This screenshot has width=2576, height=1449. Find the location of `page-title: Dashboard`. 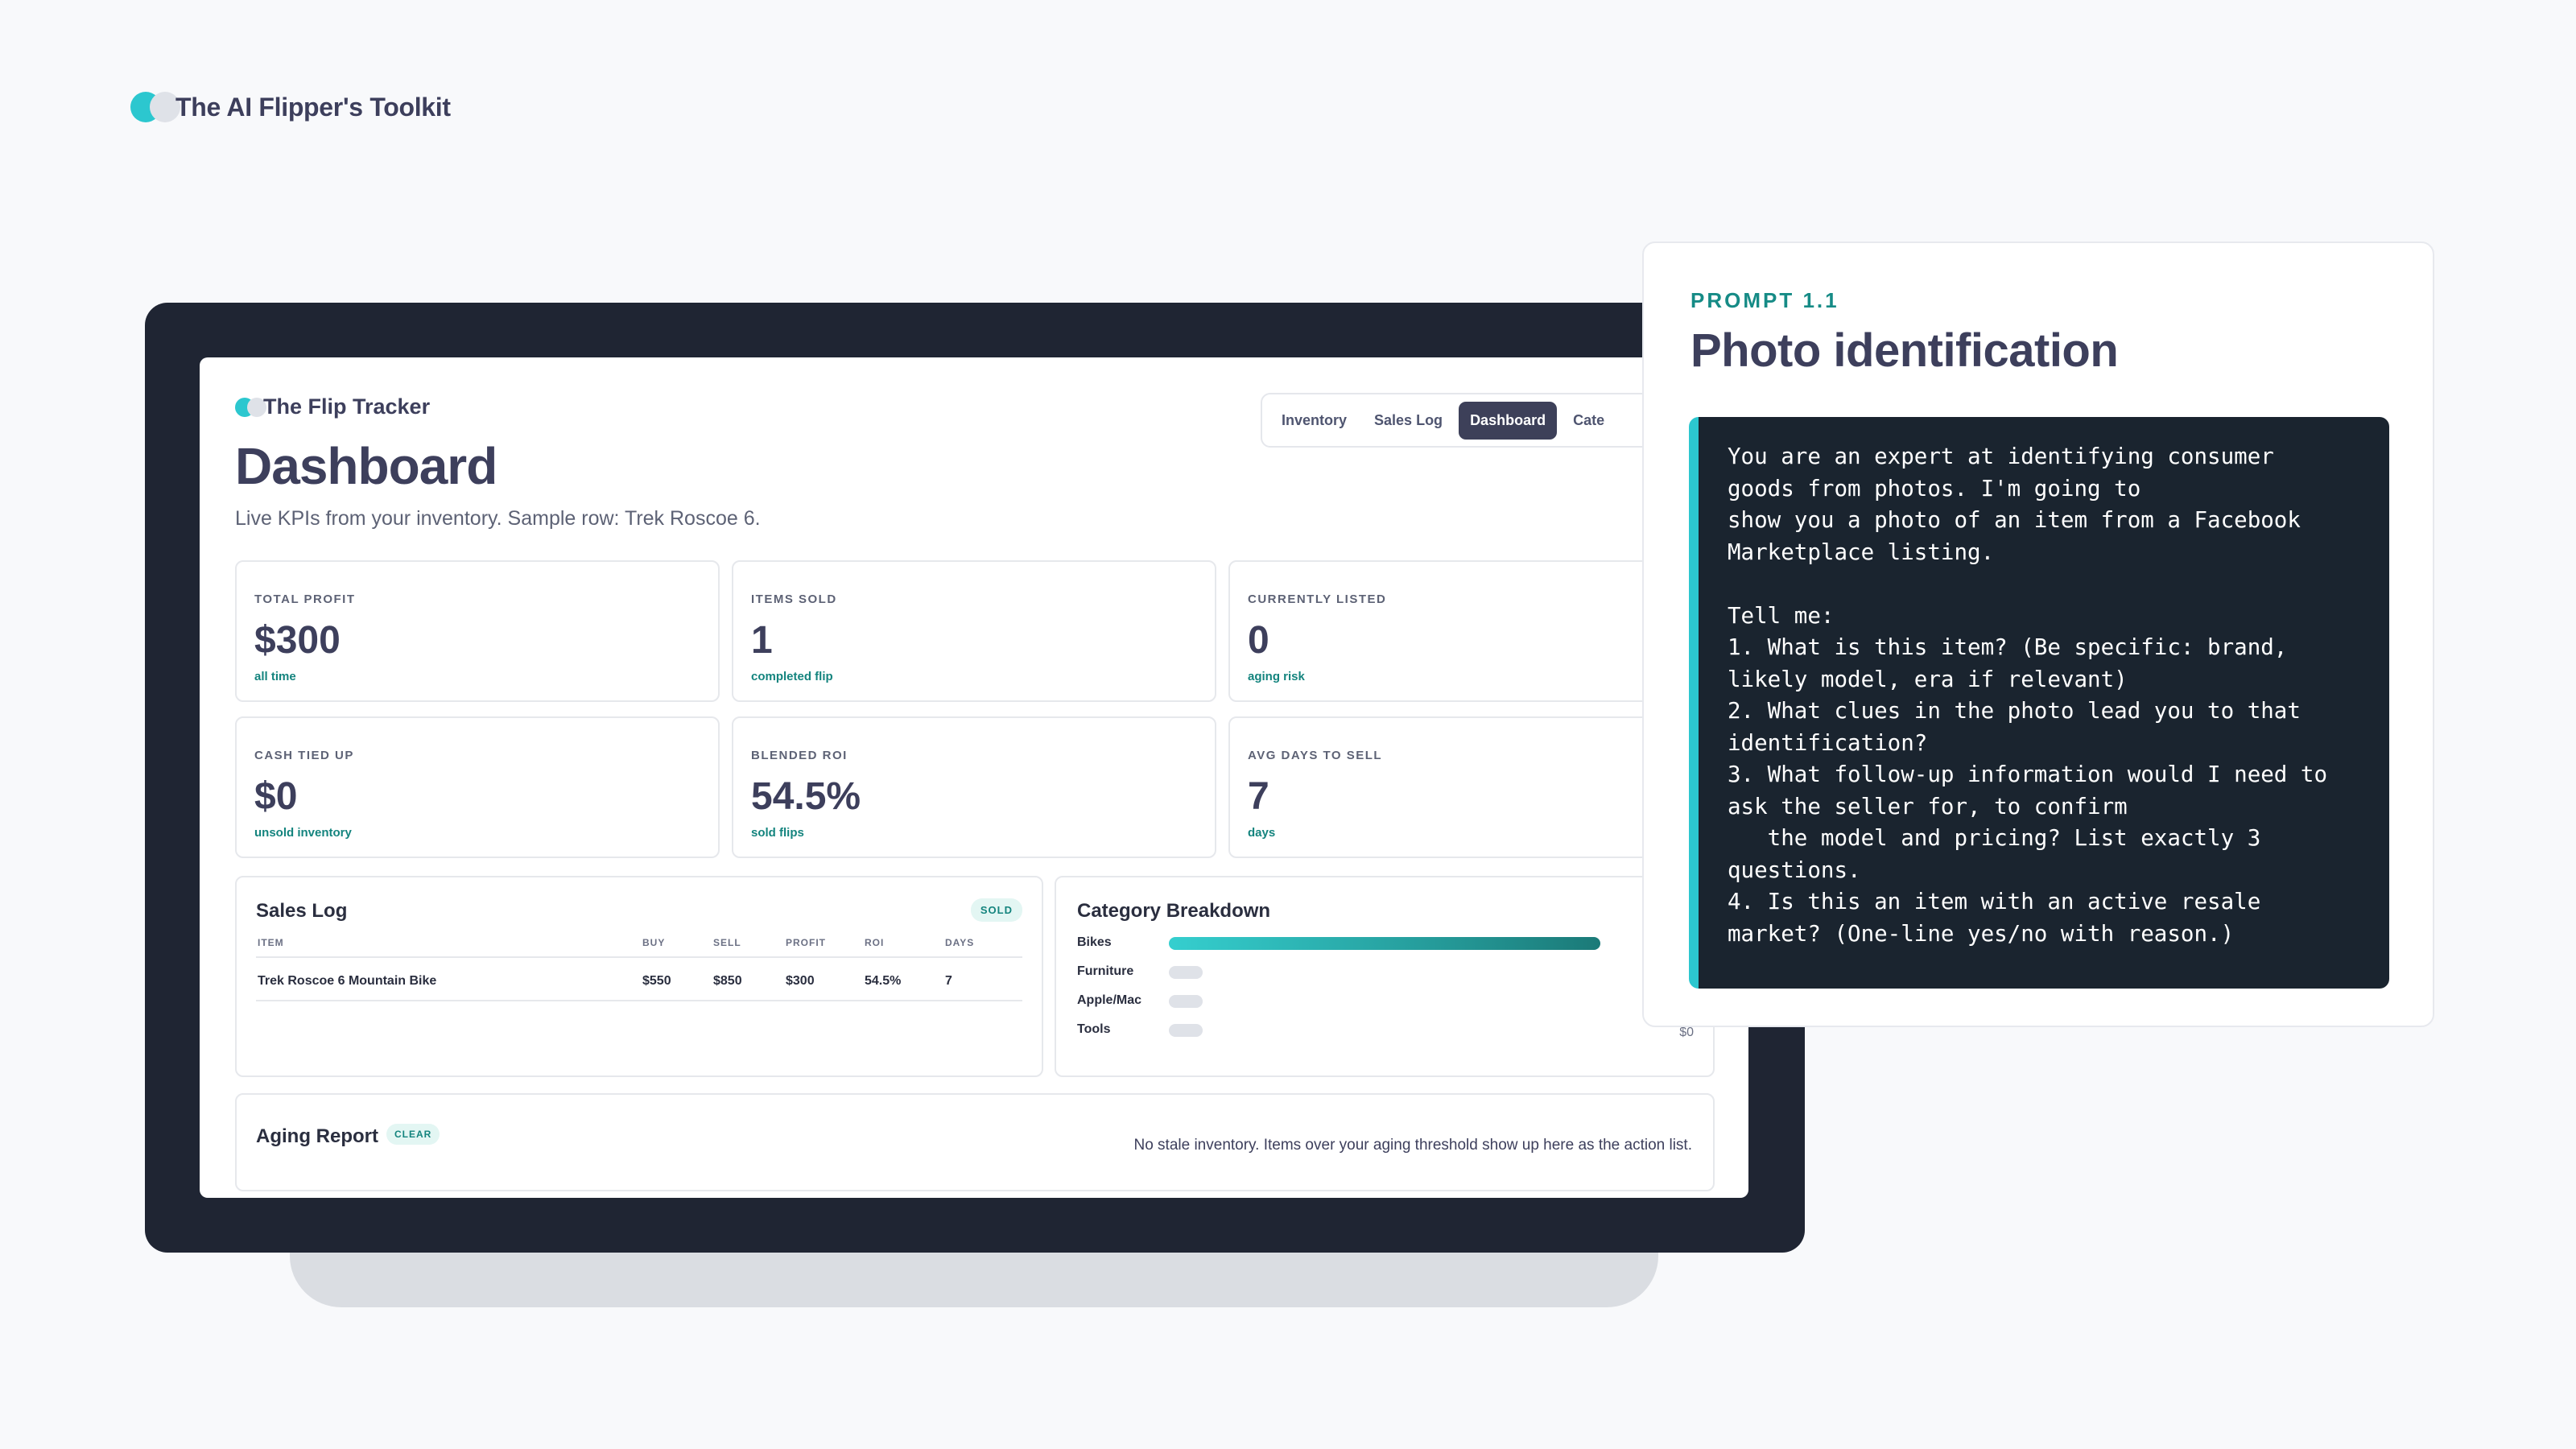

page-title: Dashboard is located at coordinates (366, 466).